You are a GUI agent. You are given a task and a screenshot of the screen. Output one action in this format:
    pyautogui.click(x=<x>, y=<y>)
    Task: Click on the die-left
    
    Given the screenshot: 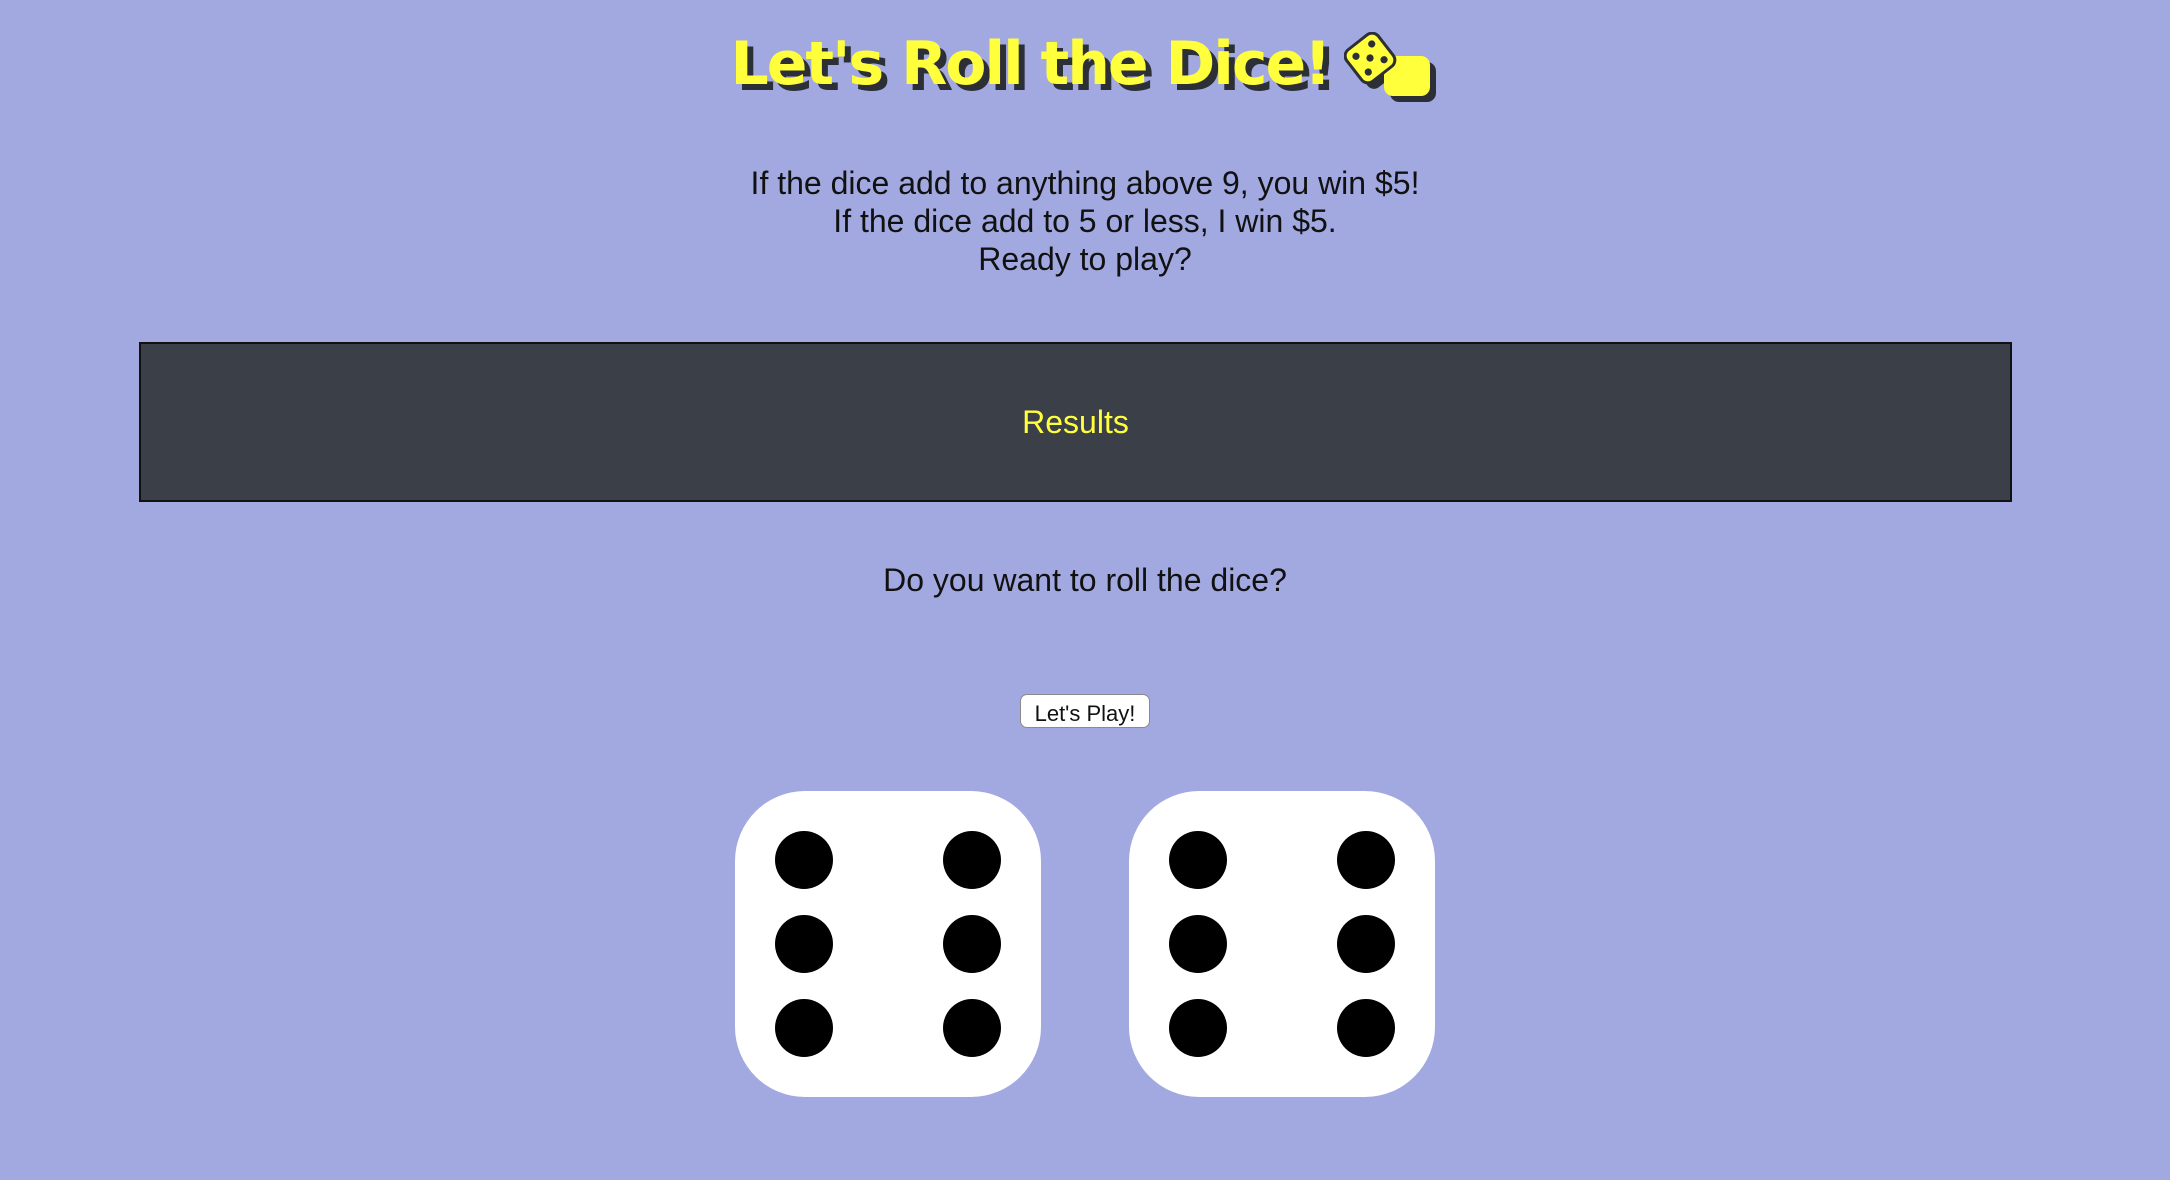 What is the action you would take?
    pyautogui.click(x=888, y=944)
    